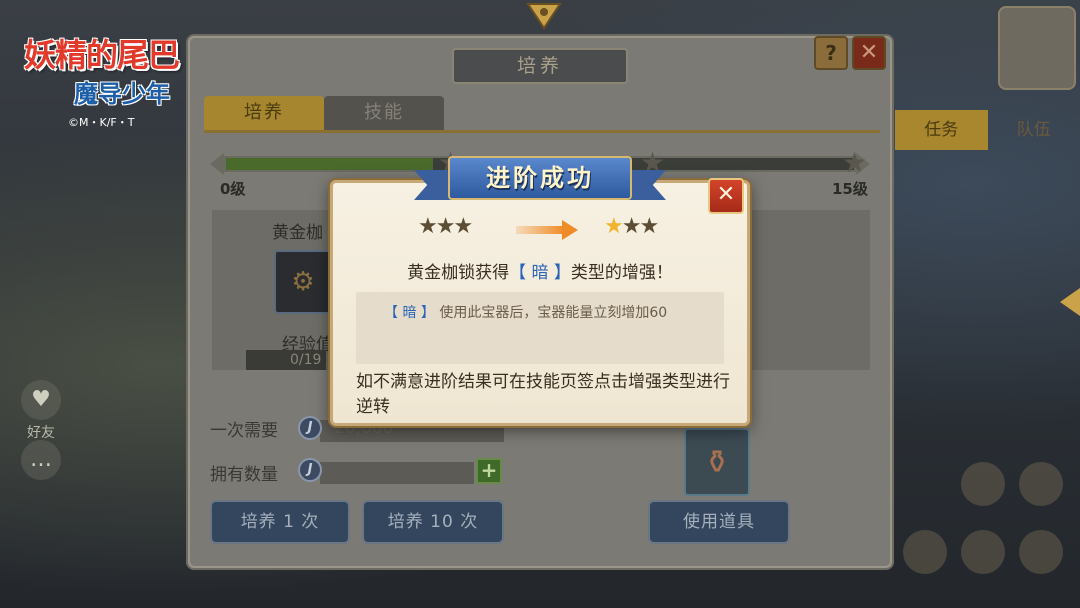  What do you see at coordinates (543, 394) in the screenshot?
I see `reversal-hint: 如不满意进阶结果可在技能页签点击增强类型进行逆转` at bounding box center [543, 394].